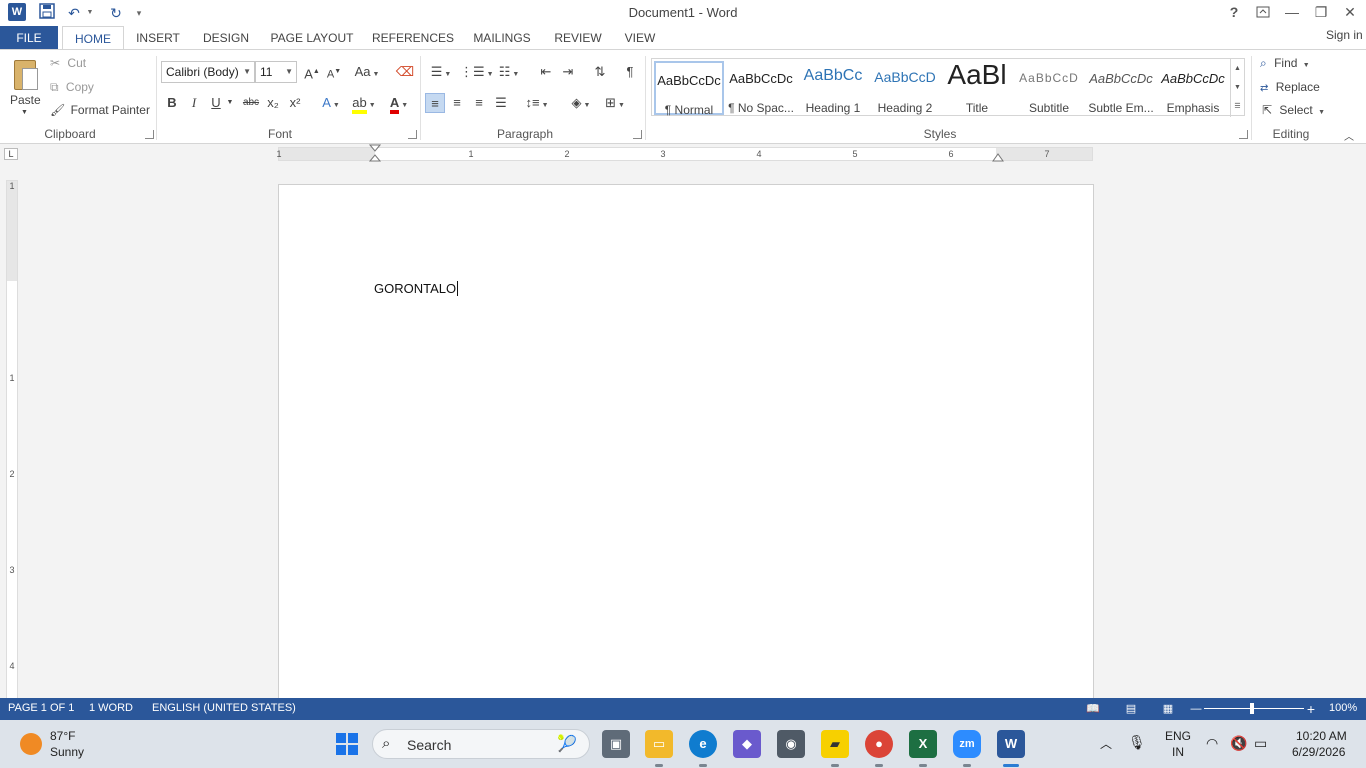 Image resolution: width=1366 pixels, height=768 pixels. I want to click on align-left-icon: ≡, so click(435, 103).